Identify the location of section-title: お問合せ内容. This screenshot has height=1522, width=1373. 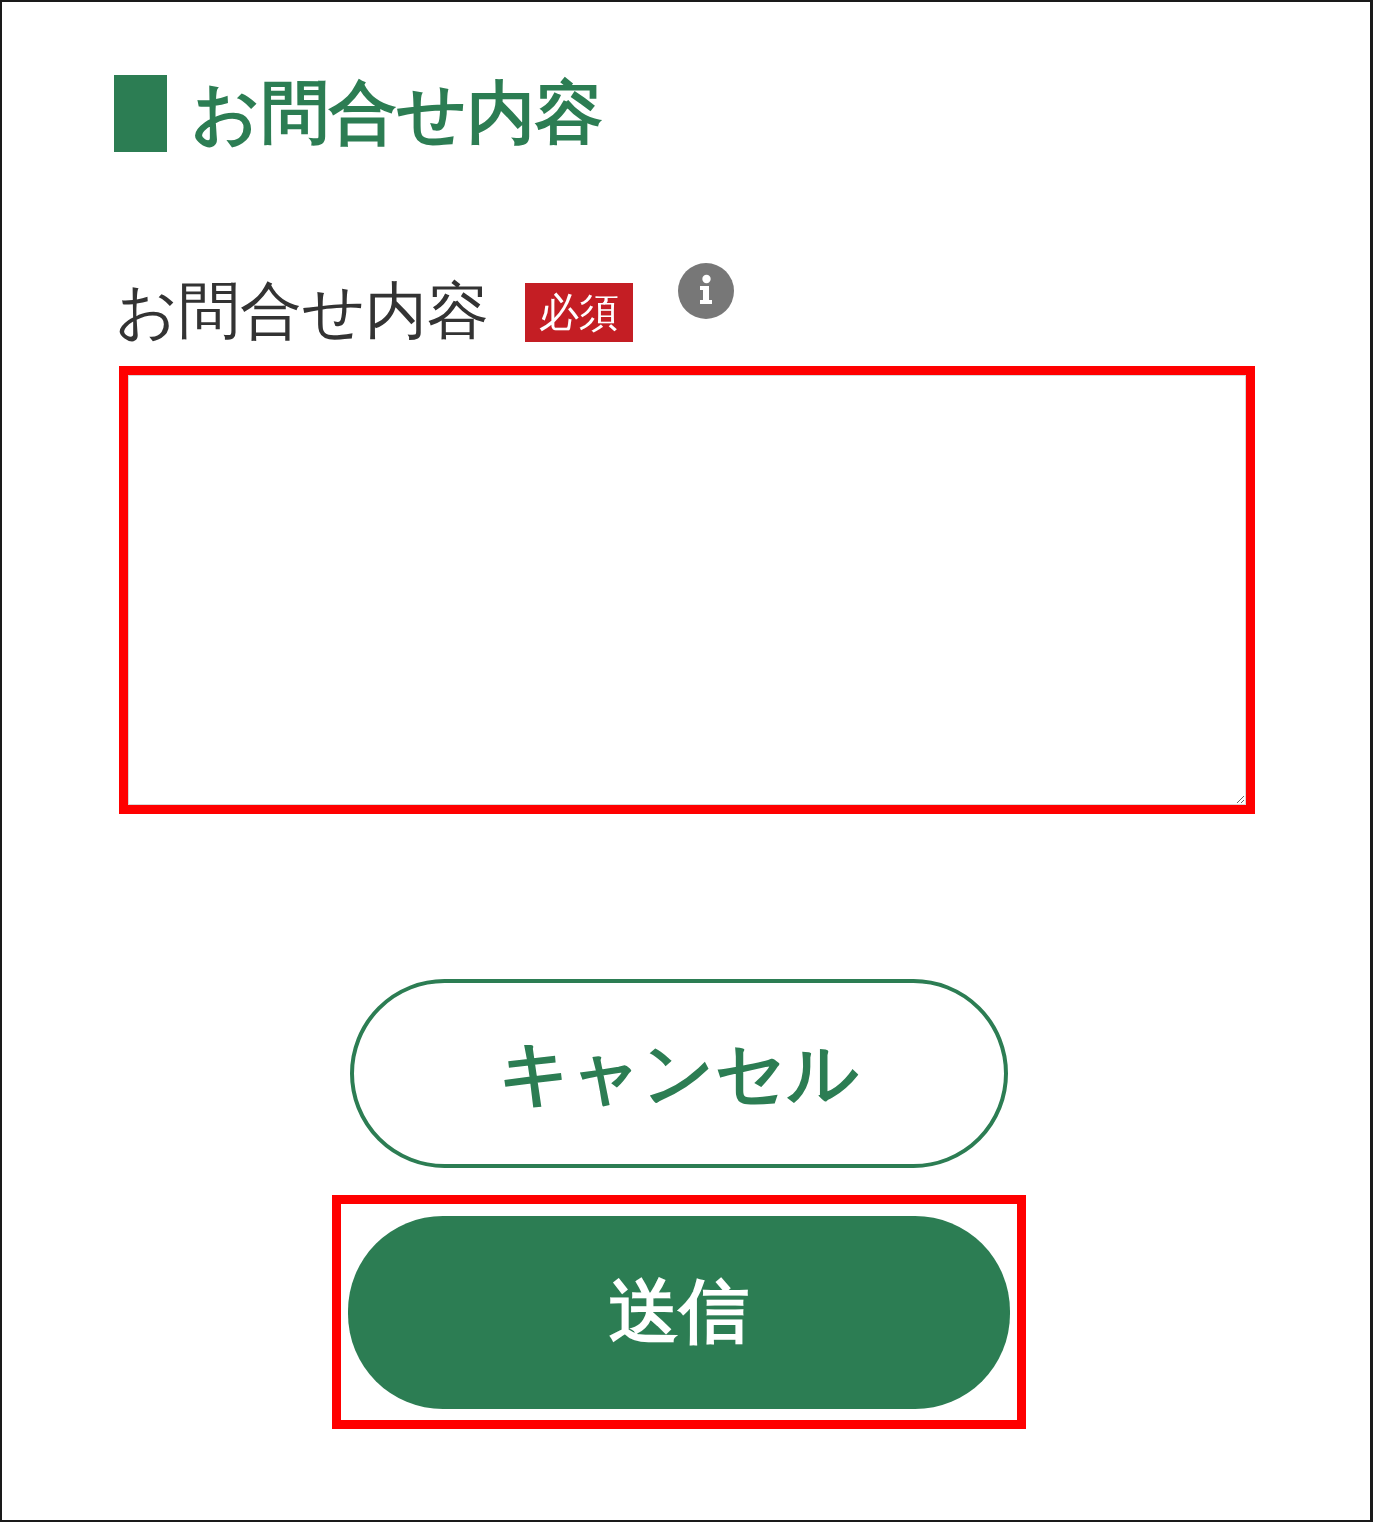
(397, 113).